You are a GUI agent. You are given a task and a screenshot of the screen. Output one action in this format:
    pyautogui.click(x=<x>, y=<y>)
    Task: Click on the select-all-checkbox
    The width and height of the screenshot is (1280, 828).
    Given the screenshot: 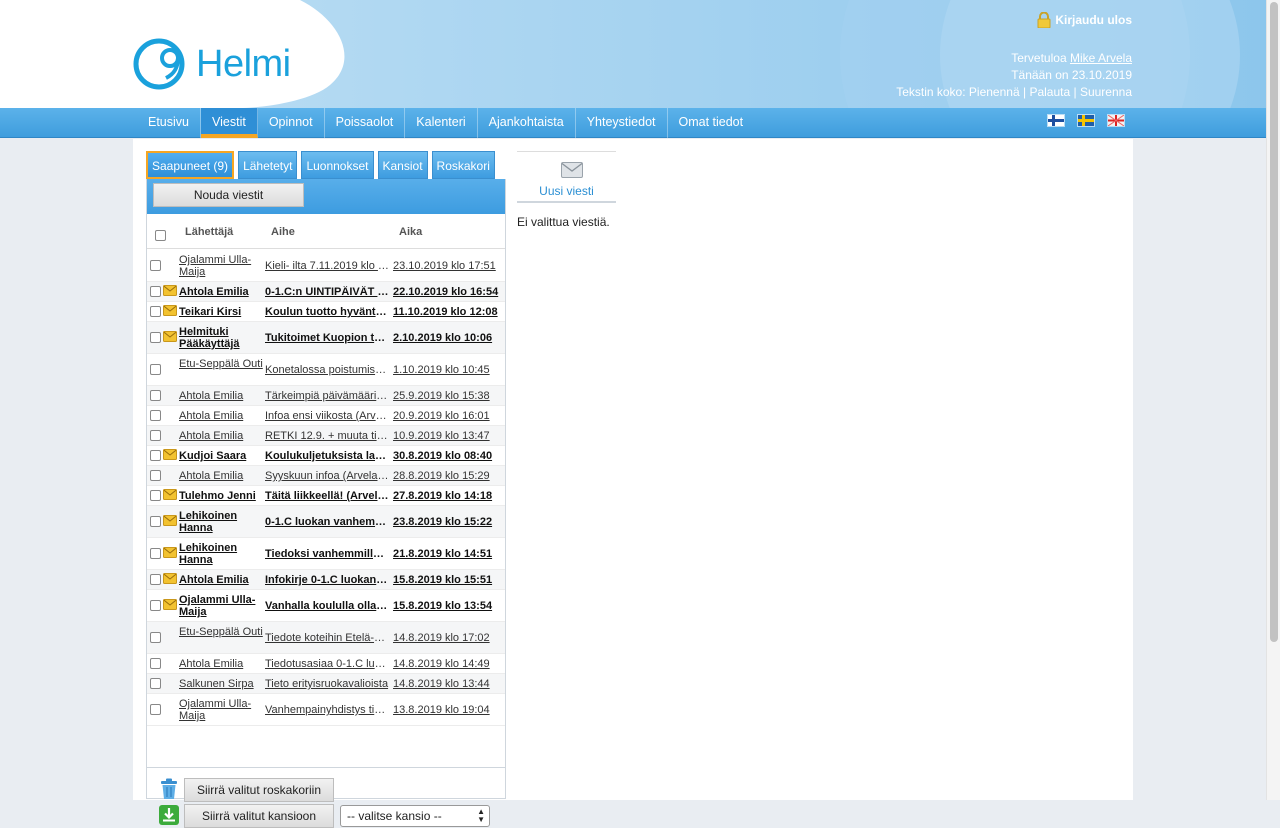 What is the action you would take?
    pyautogui.click(x=160, y=235)
    